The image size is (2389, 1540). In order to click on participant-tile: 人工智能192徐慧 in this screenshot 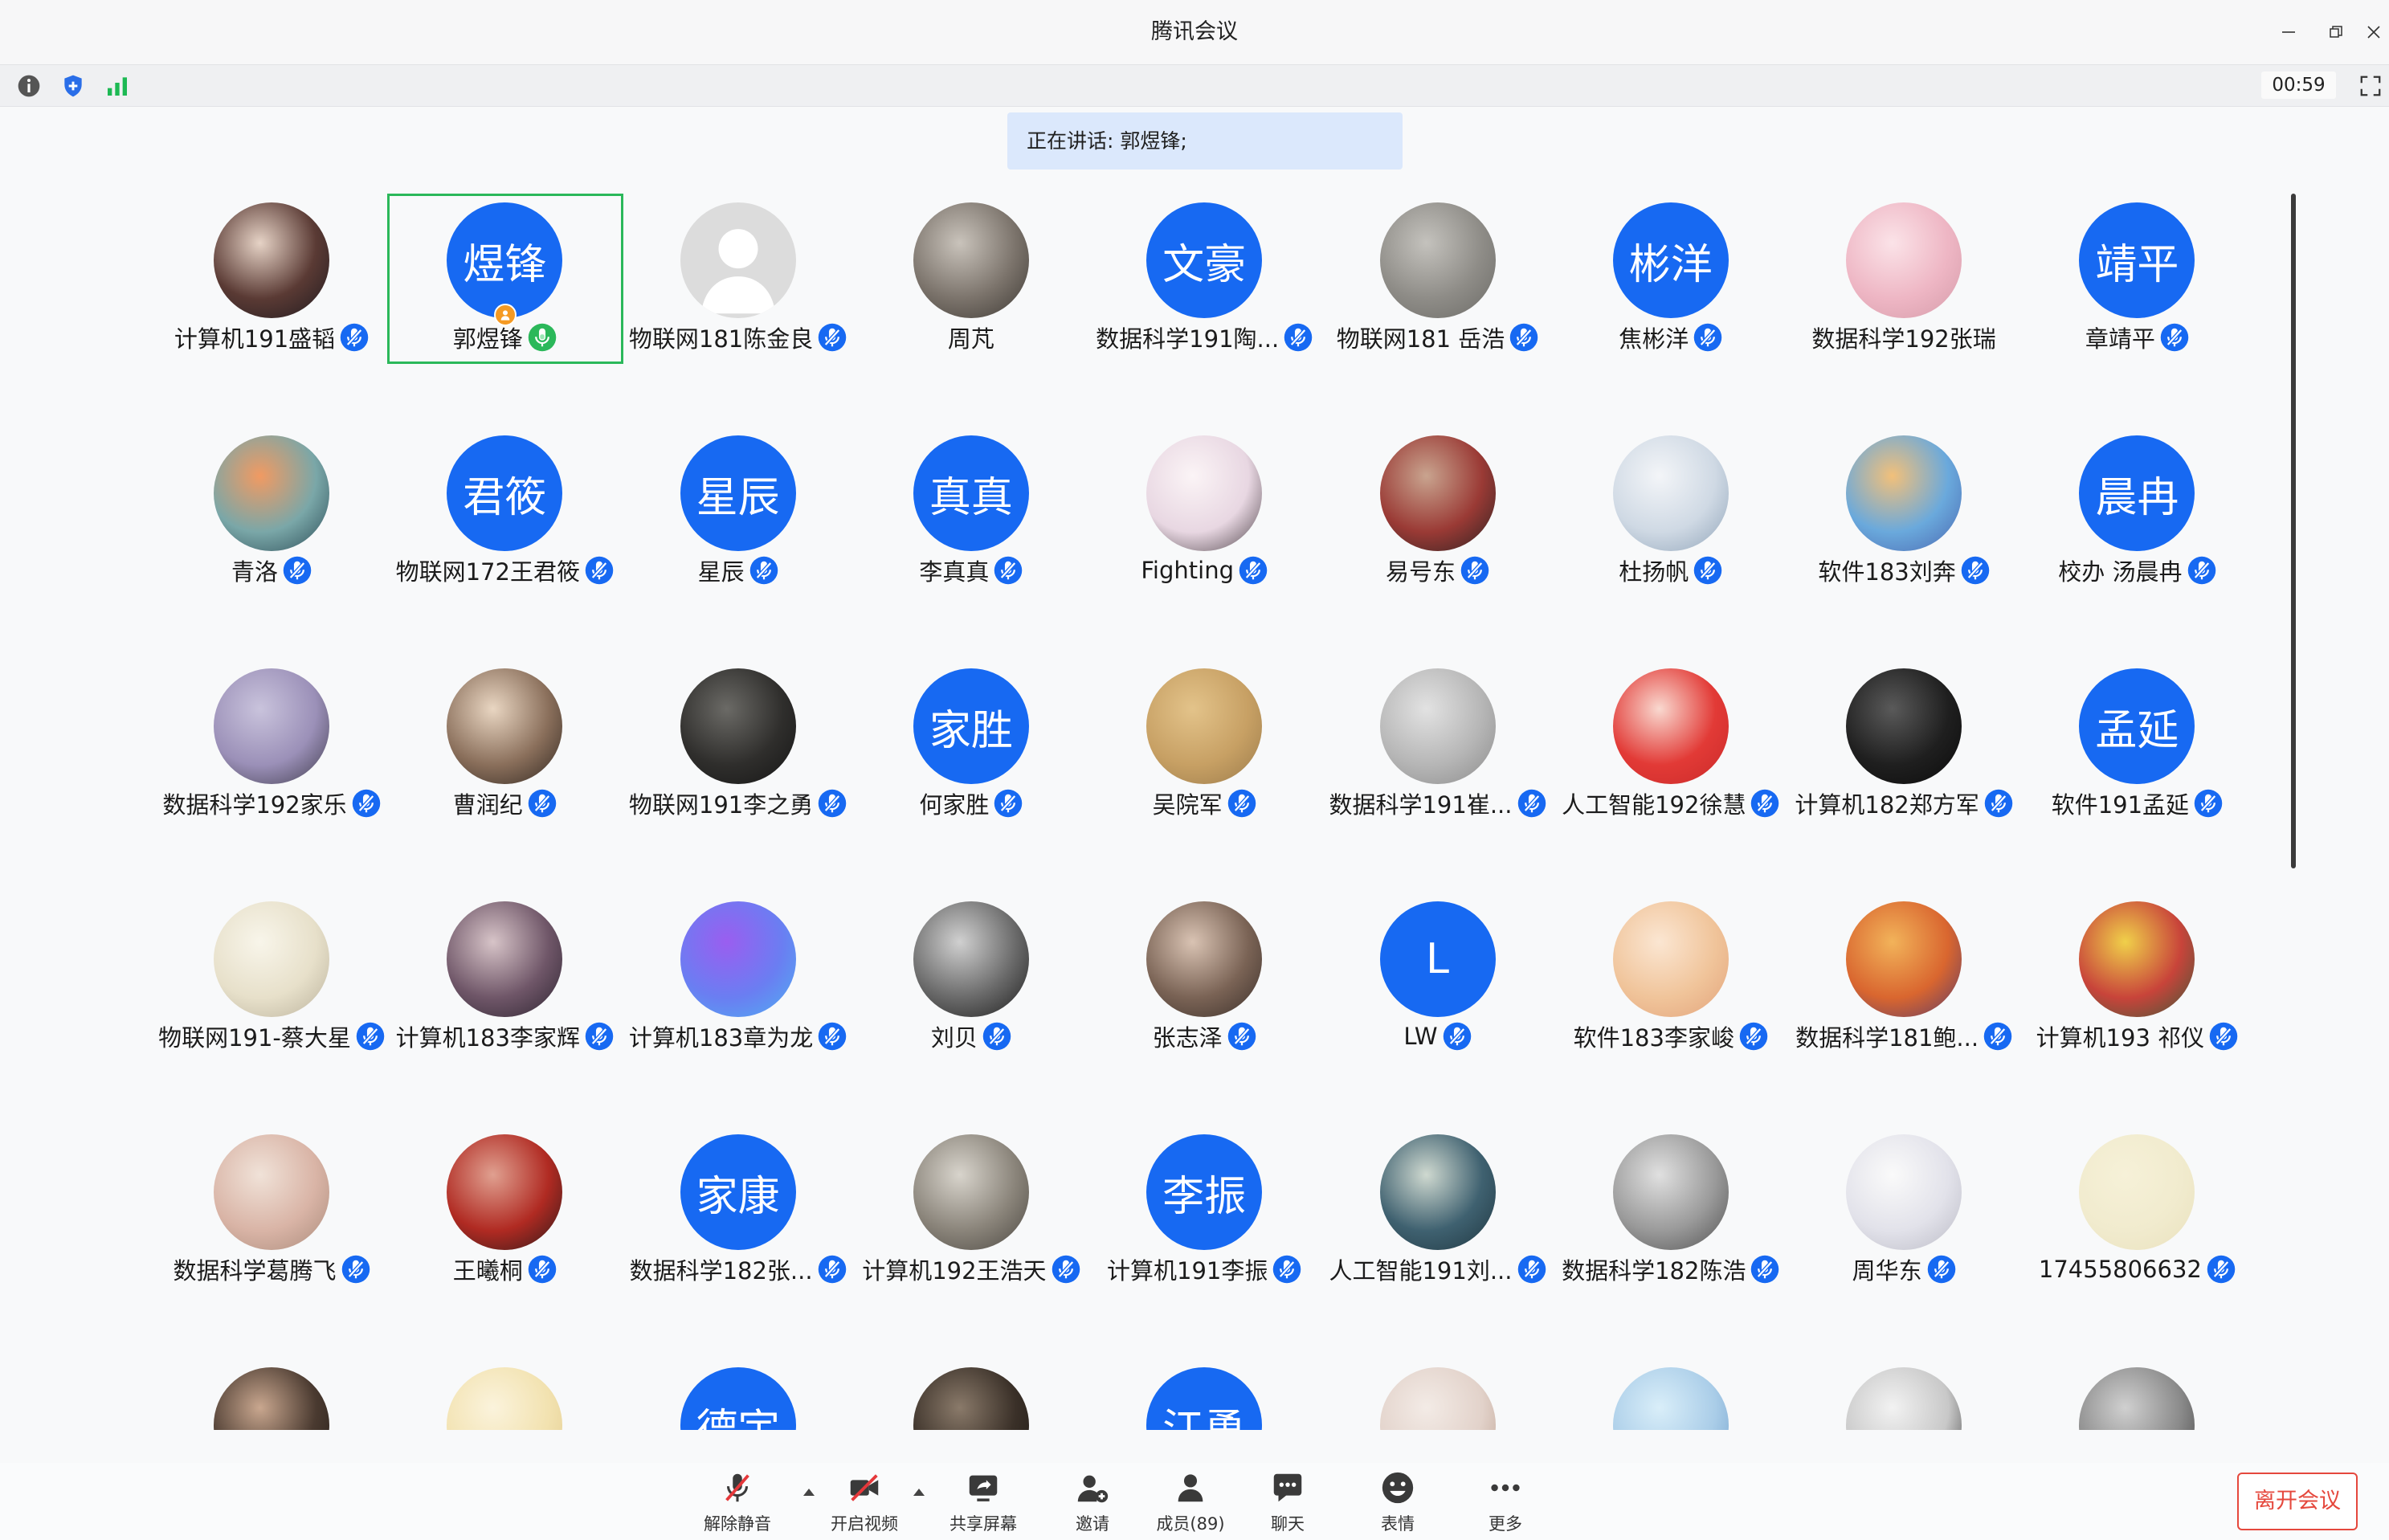, I will do `click(1671, 766)`.